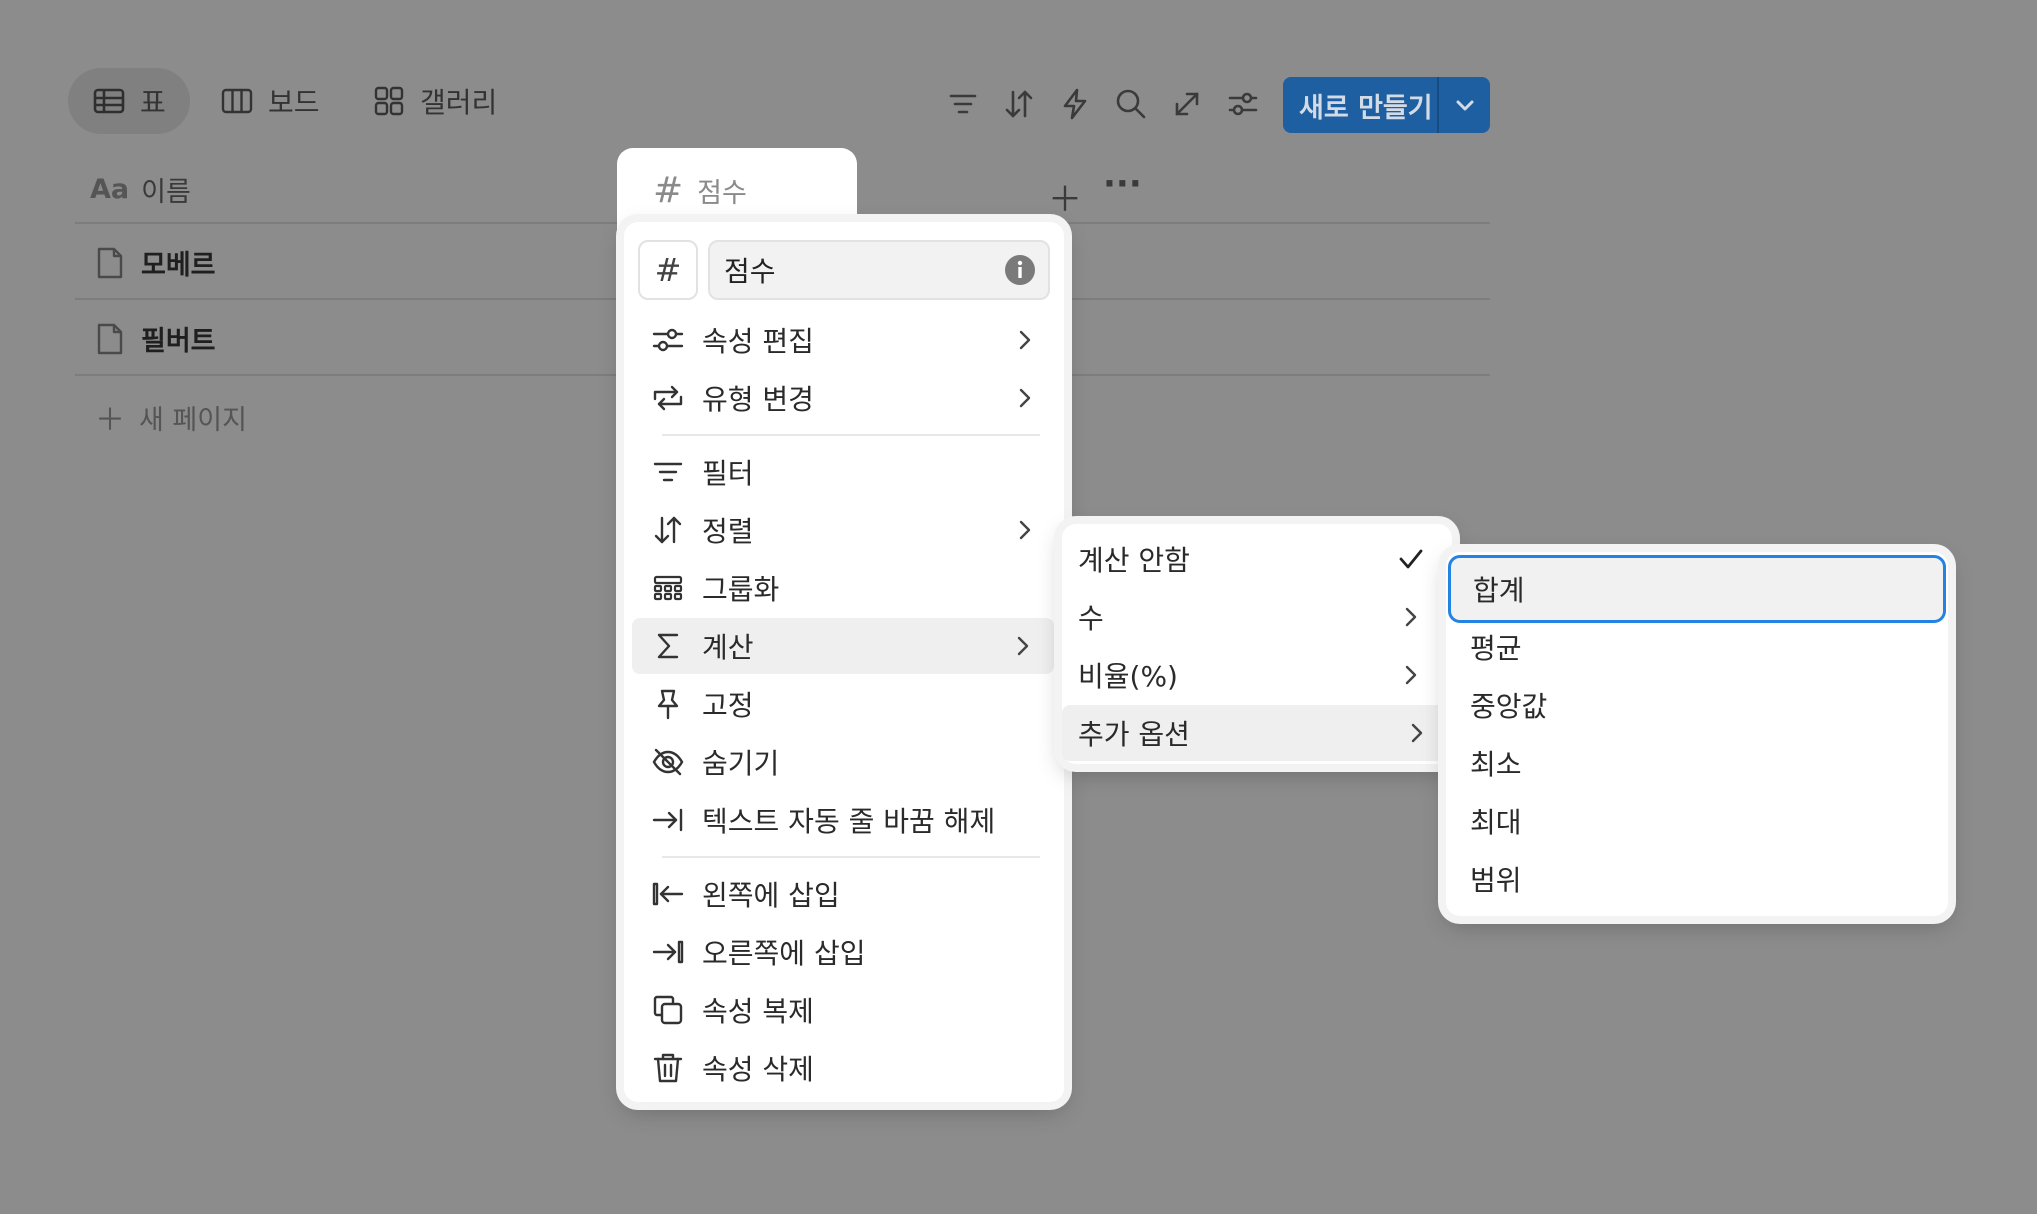 The height and width of the screenshot is (1214, 2037). I want to click on table-row: 모베르, so click(155, 262).